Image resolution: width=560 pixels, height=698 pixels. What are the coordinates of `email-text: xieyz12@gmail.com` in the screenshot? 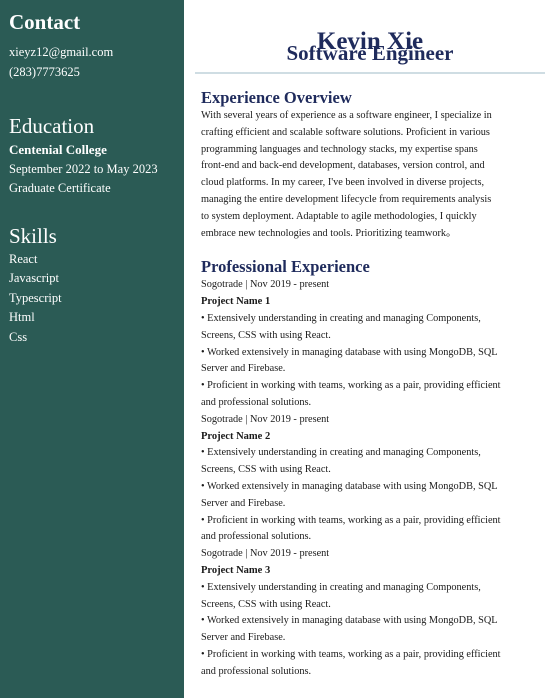 It's located at (61, 52).